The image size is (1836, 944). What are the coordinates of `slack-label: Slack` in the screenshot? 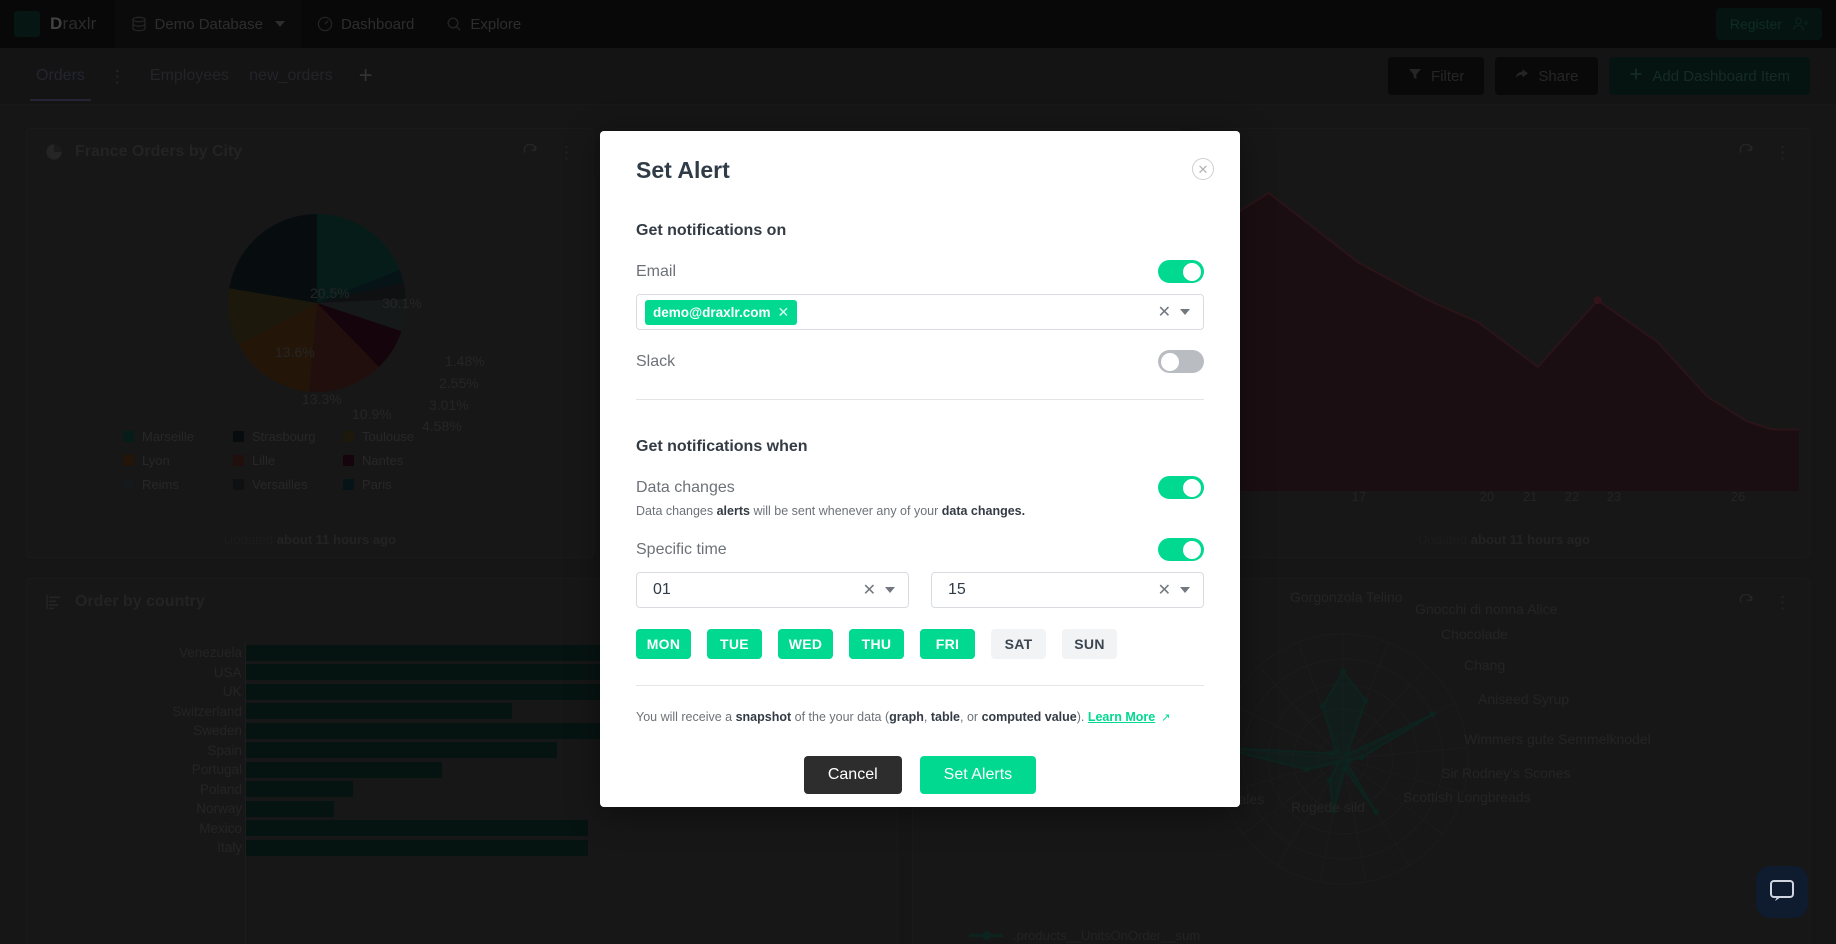 It's located at (656, 361).